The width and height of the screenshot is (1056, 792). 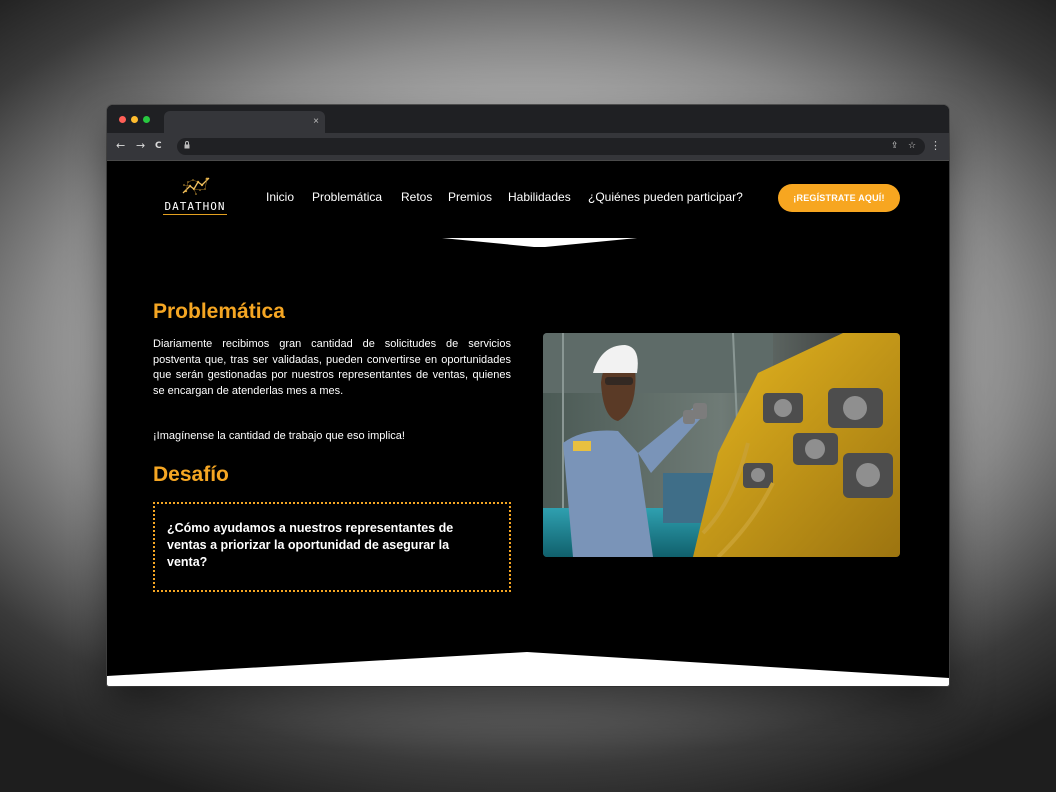 I want to click on nav-link-habilidades: Habilidades, so click(x=539, y=197).